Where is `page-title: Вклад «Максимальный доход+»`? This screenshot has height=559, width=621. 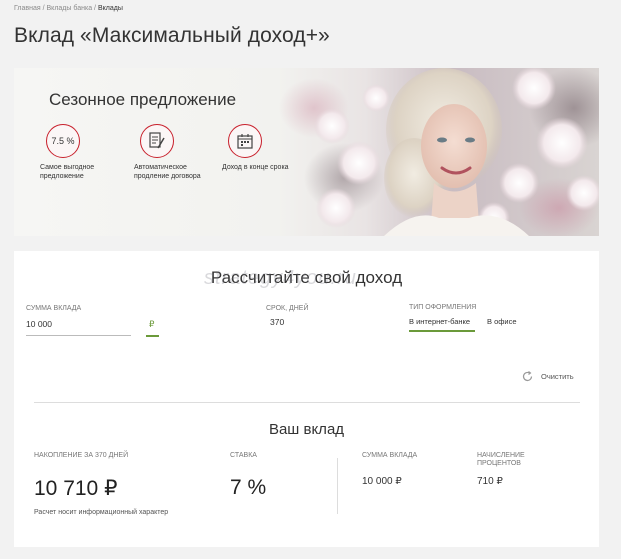 page-title: Вклад «Максимальный доход+» is located at coordinates (172, 35).